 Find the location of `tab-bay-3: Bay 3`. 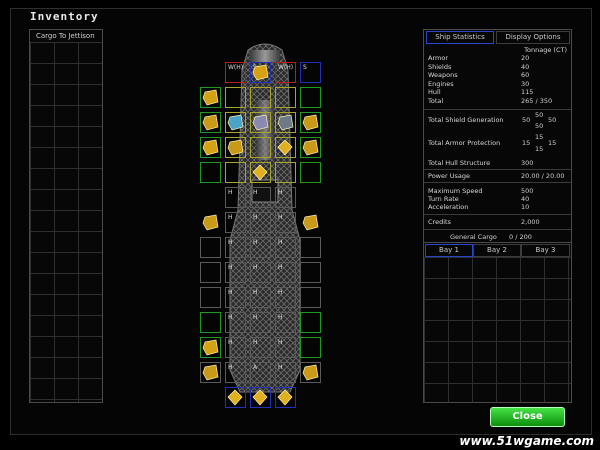

tab-bay-3: Bay 3 is located at coordinates (545, 250).